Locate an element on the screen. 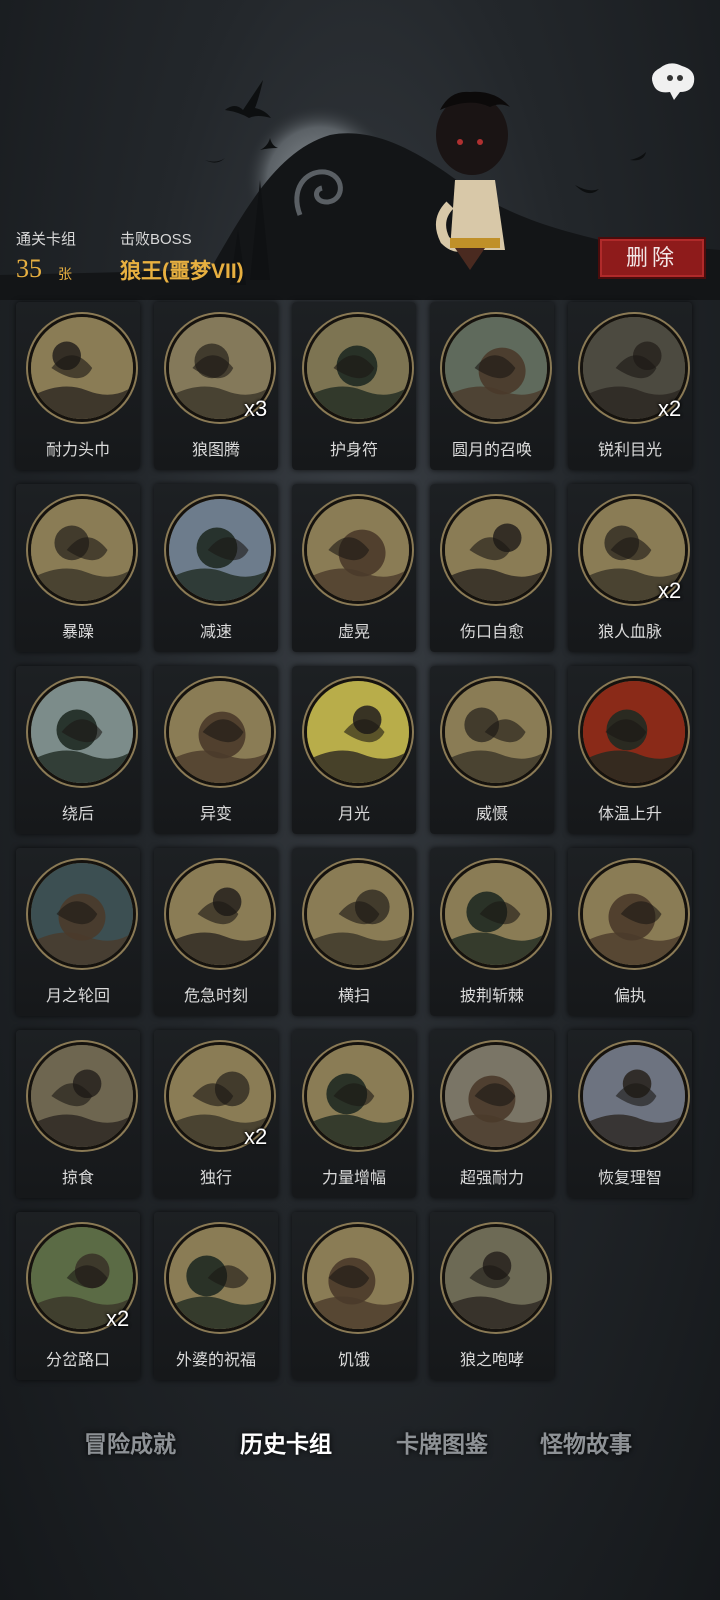 The height and width of the screenshot is (1600, 720). card-intimidate: 威慑 is located at coordinates (492, 750).